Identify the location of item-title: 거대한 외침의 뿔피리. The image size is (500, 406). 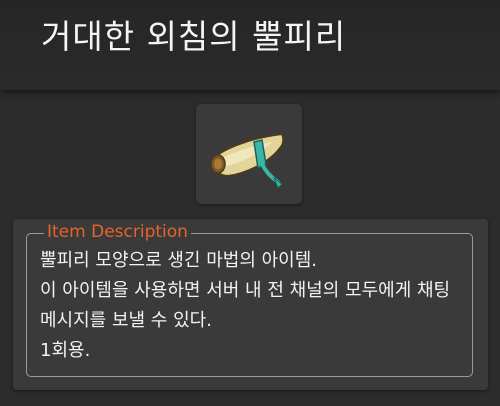
(194, 36).